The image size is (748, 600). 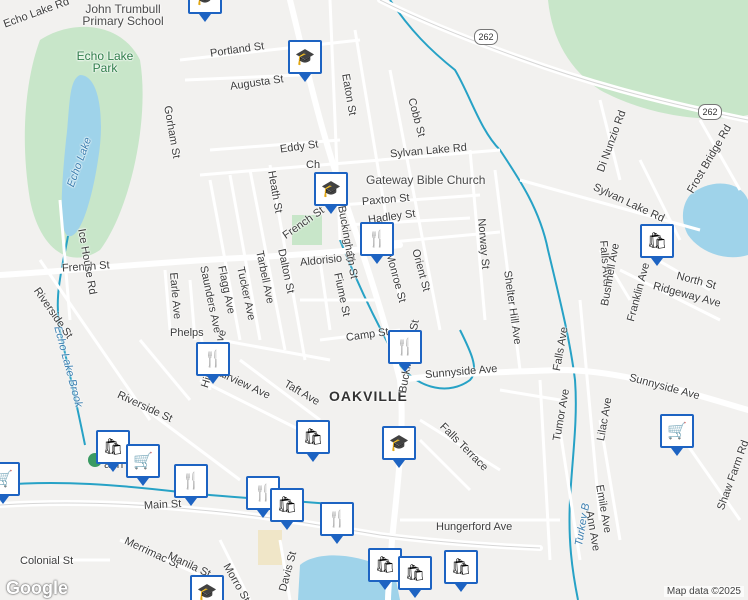 I want to click on park-label: Echo Lake Park, so click(x=105, y=62).